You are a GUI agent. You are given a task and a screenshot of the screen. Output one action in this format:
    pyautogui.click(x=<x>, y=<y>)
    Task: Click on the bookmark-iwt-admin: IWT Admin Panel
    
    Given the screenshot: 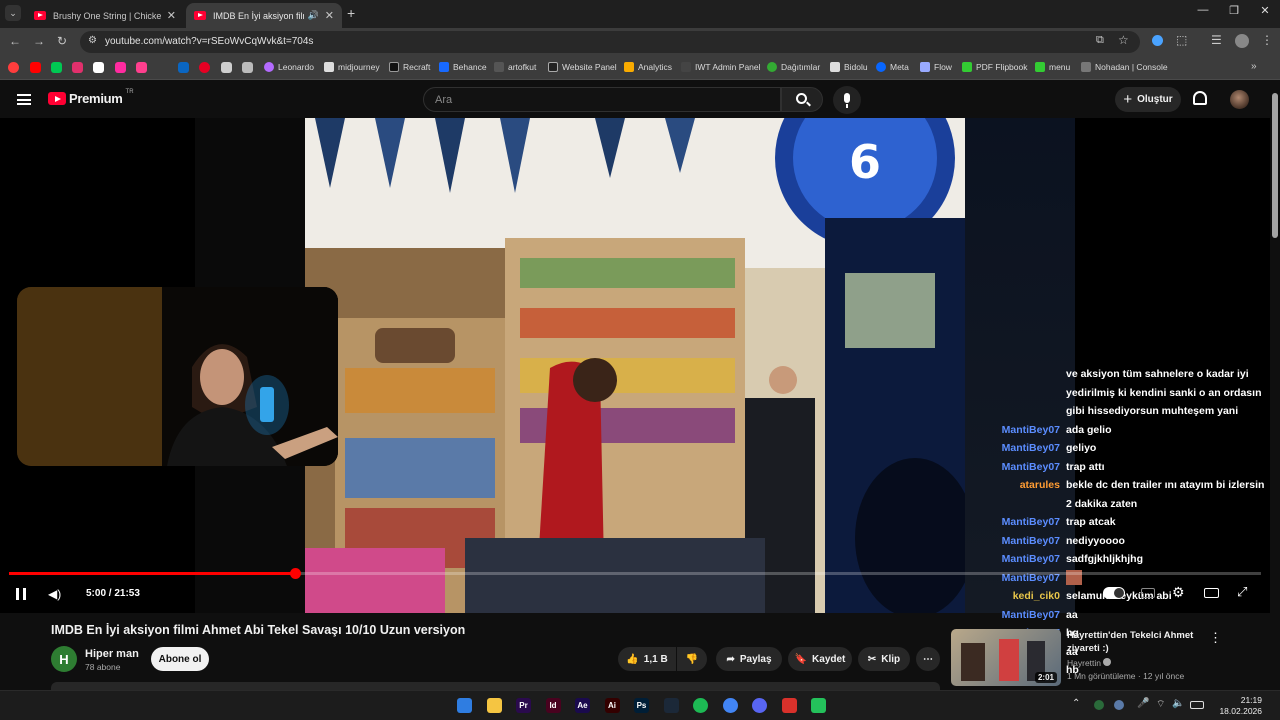 What is the action you would take?
    pyautogui.click(x=721, y=67)
    